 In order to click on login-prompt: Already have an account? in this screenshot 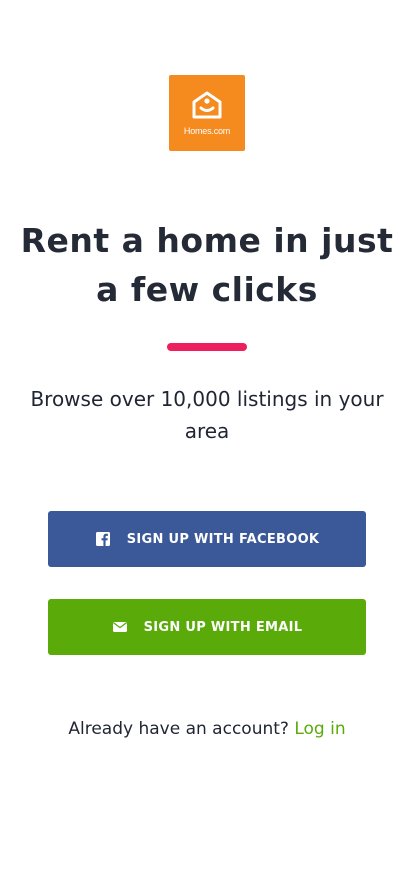, I will do `click(178, 729)`.